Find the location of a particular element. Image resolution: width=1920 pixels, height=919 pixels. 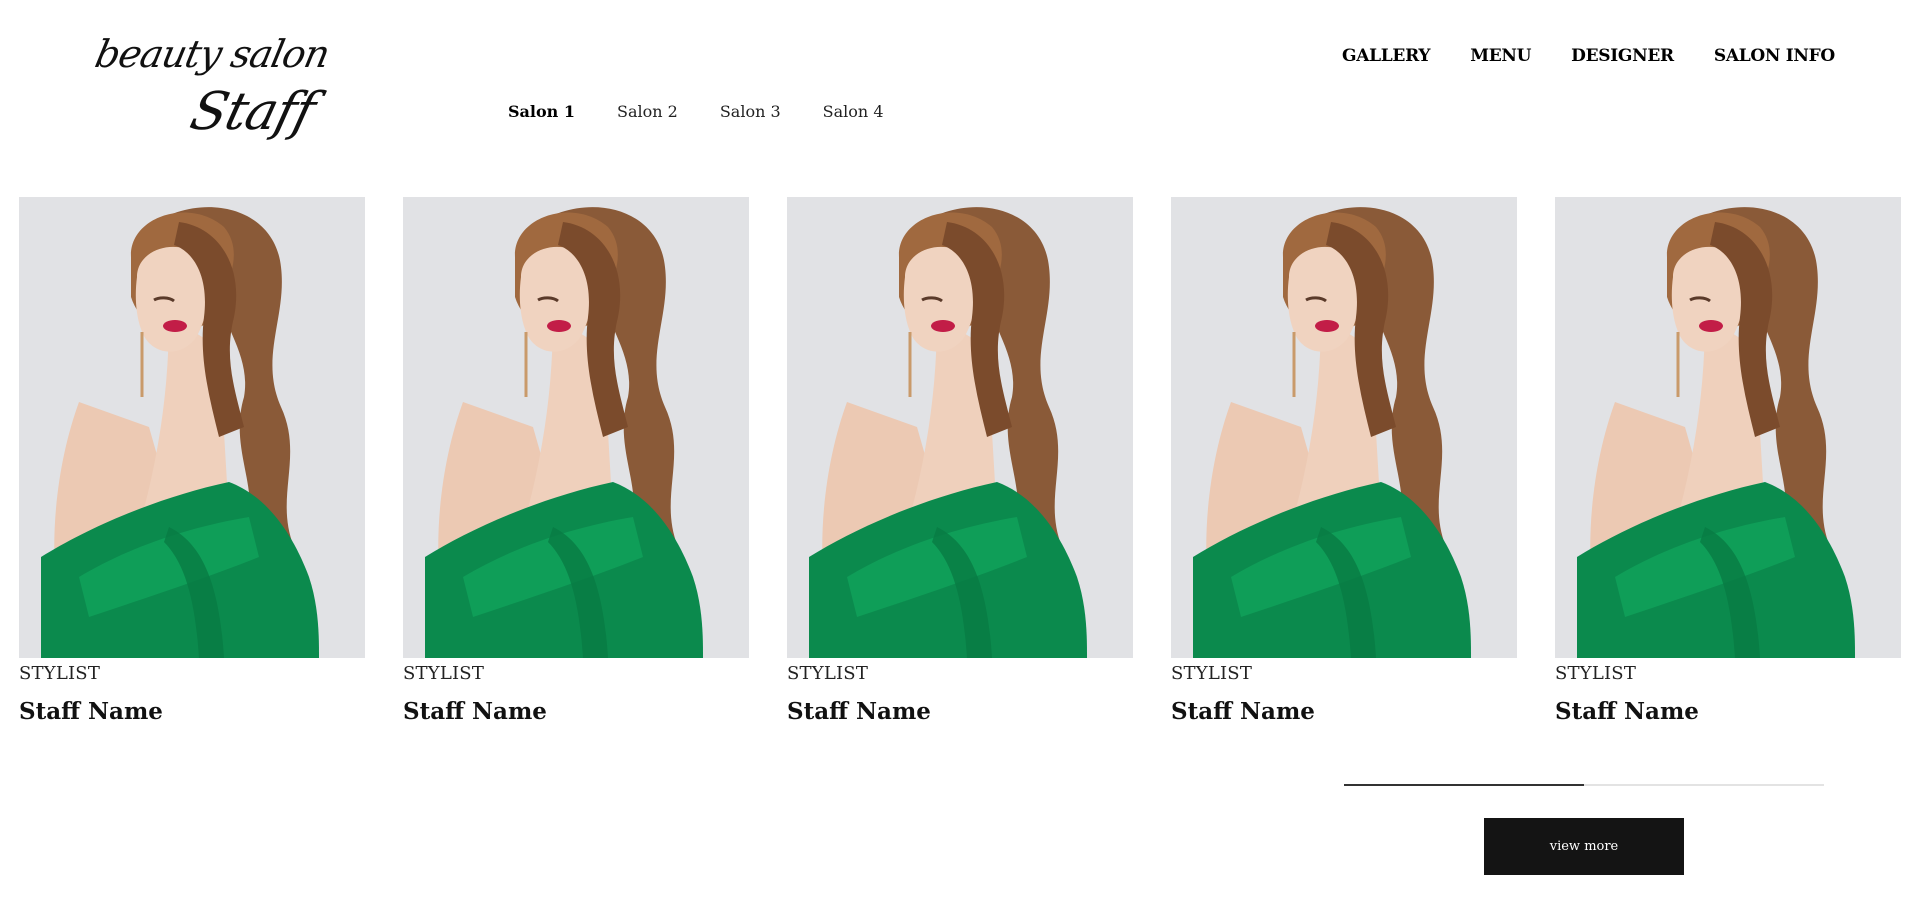

main-nav: GALLERY MENU DESIGNER SALON INFO is located at coordinates (1588, 56).